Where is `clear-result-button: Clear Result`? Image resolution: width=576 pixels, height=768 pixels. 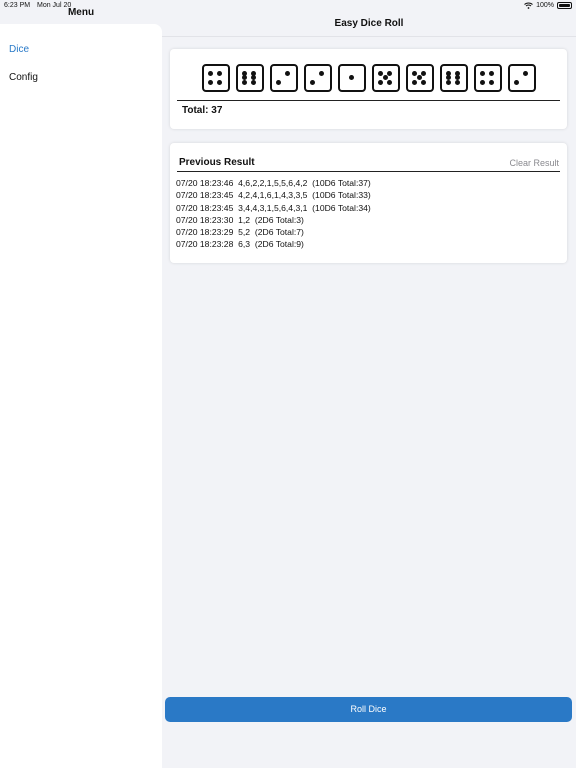 clear-result-button: Clear Result is located at coordinates (534, 163).